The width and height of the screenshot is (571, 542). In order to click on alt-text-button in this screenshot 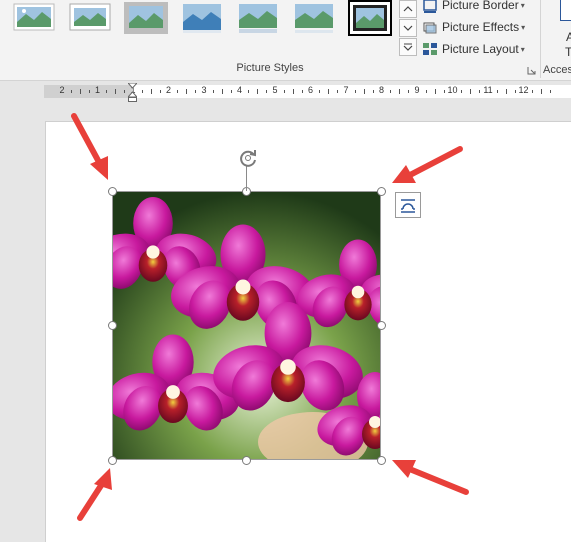, I will do `click(565, 10)`.